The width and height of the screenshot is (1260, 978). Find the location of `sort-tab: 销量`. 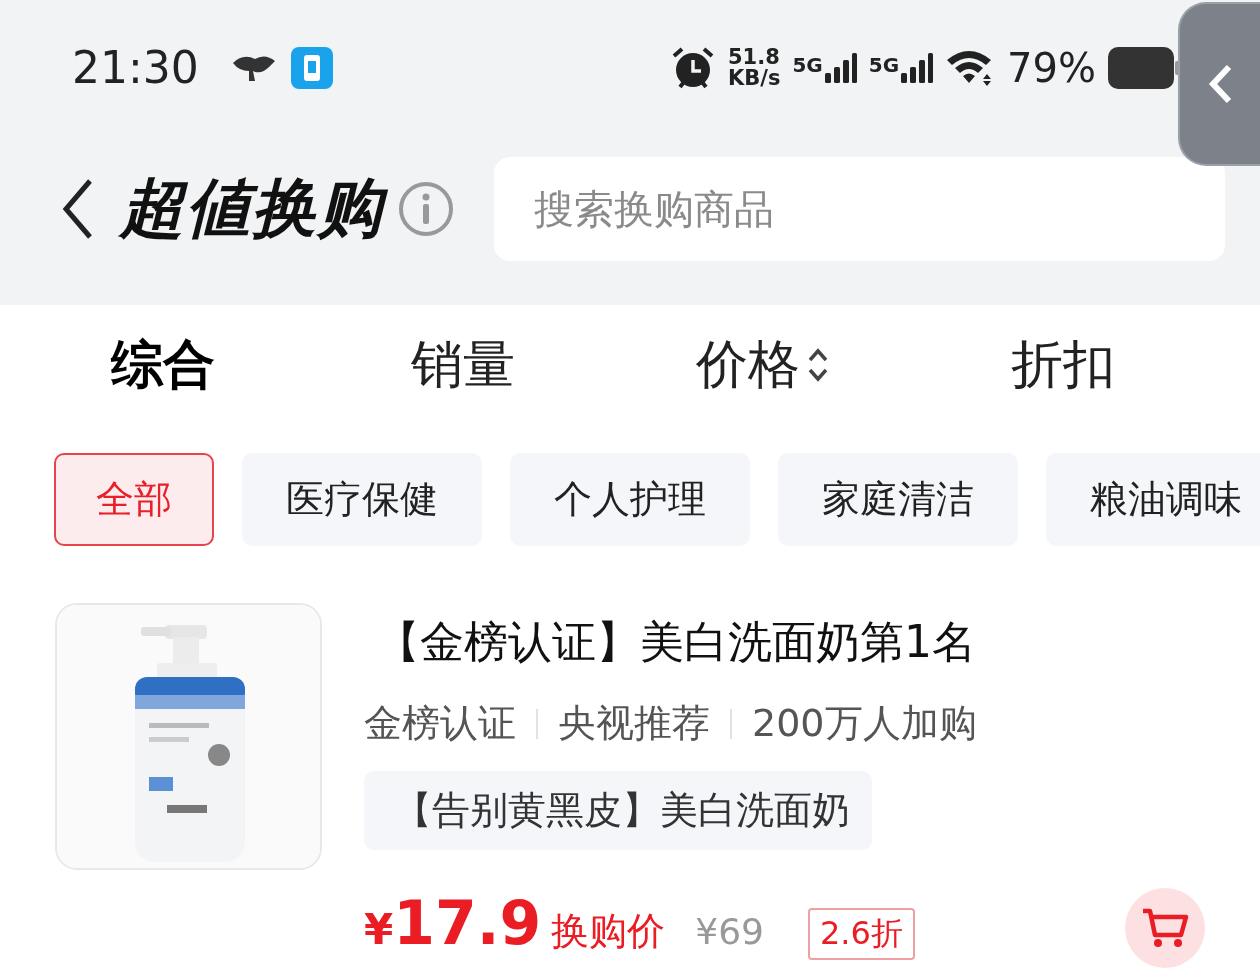

sort-tab: 销量 is located at coordinates (463, 365).